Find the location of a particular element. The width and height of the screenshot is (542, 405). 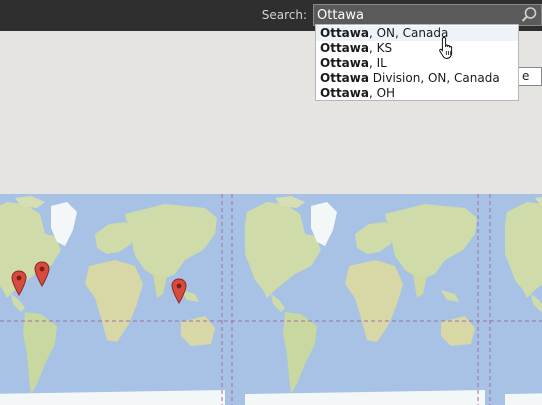

side-button: e is located at coordinates (529, 76).